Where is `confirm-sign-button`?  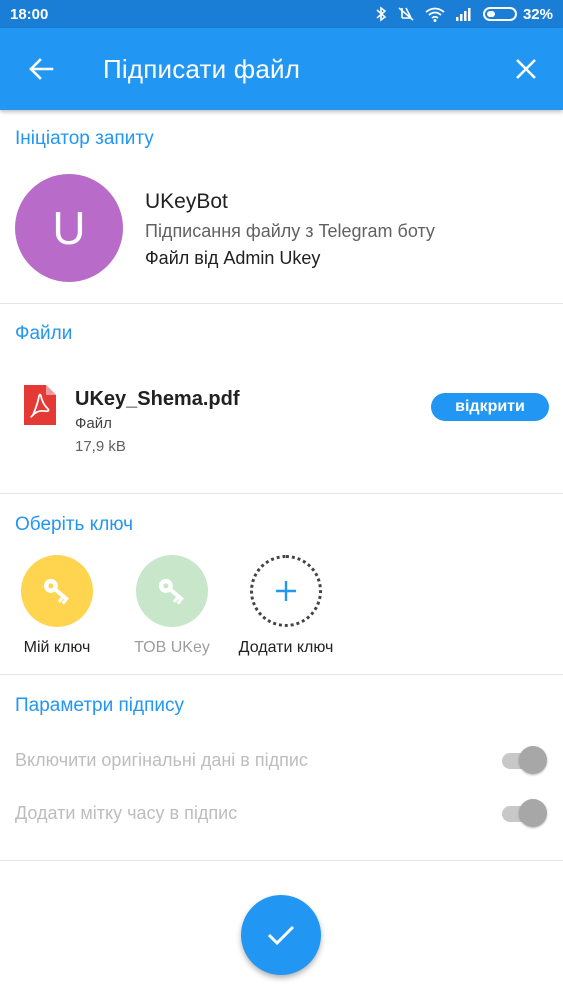
confirm-sign-button is located at coordinates (281, 935).